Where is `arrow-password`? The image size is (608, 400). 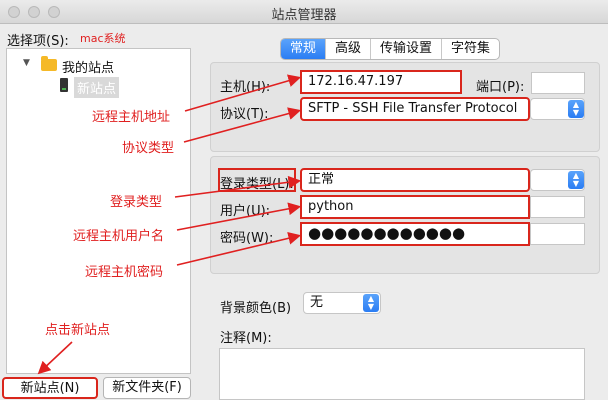
arrow-password is located at coordinates (239, 249).